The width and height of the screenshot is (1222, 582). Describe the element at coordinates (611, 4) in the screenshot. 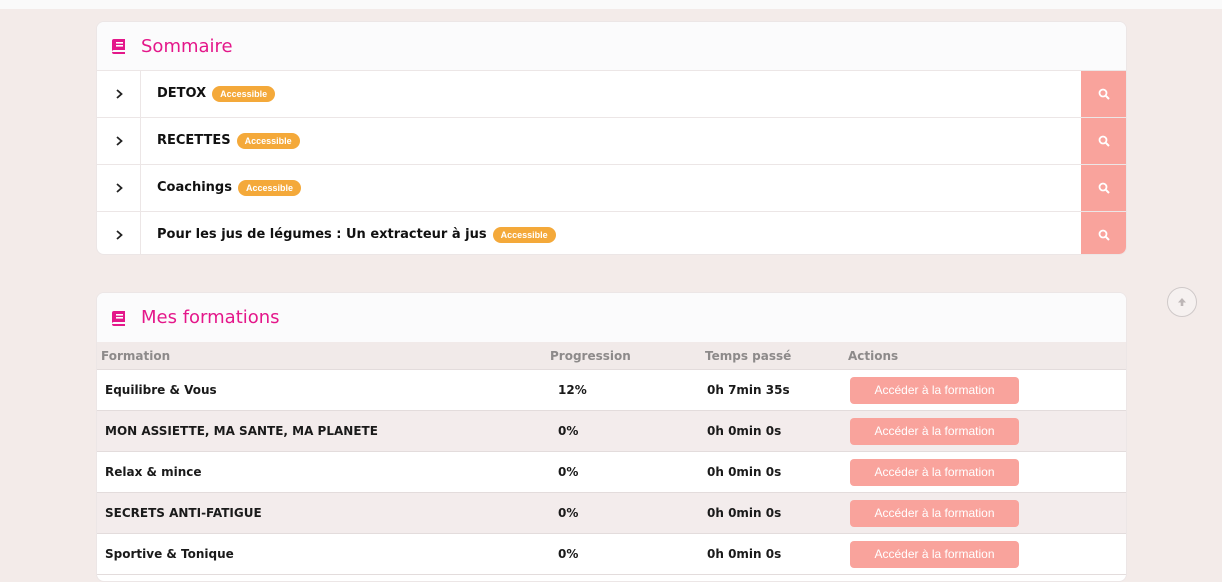

I see `top-bar` at that location.